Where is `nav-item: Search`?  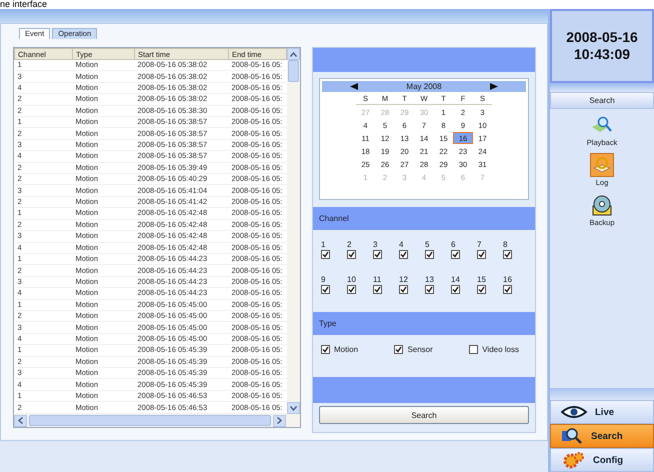 nav-item: Search is located at coordinates (602, 436).